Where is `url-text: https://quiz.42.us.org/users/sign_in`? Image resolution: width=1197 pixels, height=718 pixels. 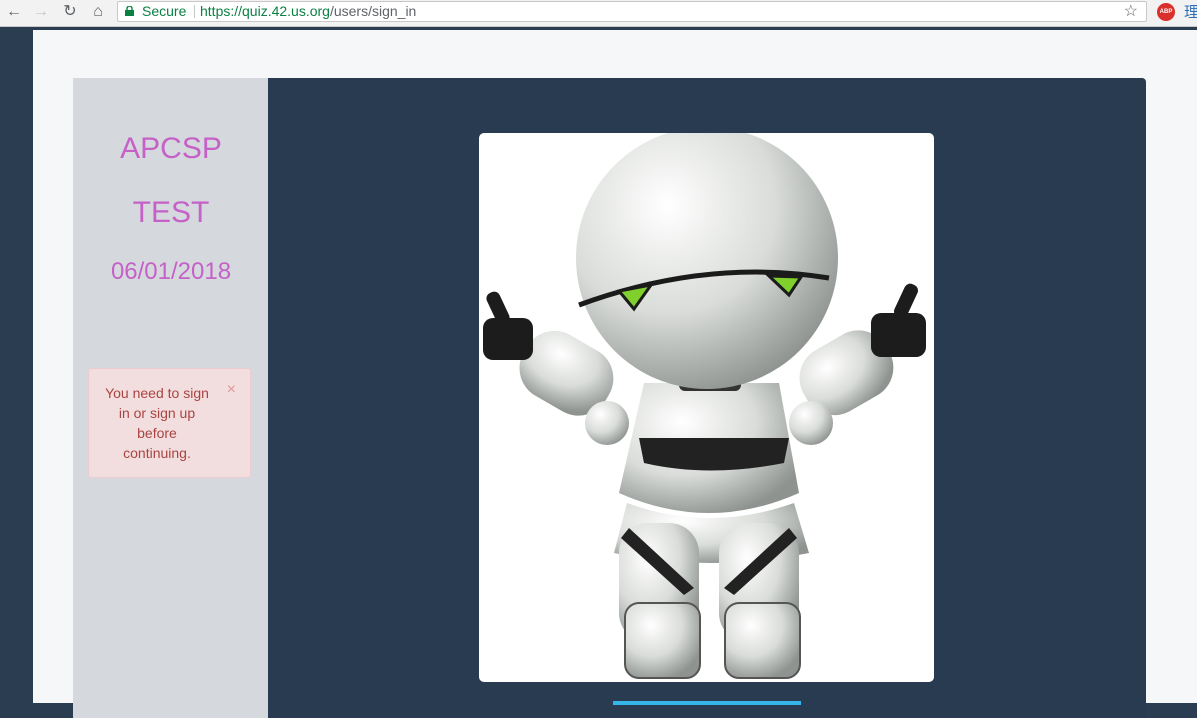
url-text: https://quiz.42.us.org/users/sign_in is located at coordinates (308, 11).